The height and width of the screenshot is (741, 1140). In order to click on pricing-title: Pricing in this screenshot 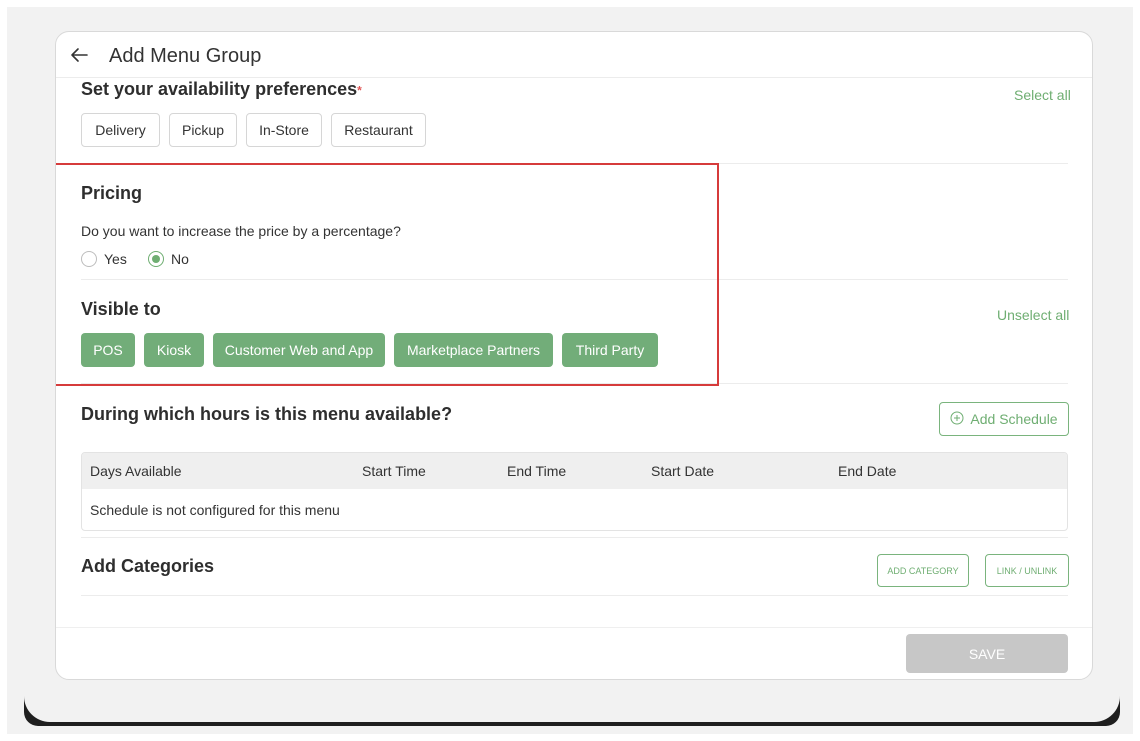, I will do `click(112, 193)`.